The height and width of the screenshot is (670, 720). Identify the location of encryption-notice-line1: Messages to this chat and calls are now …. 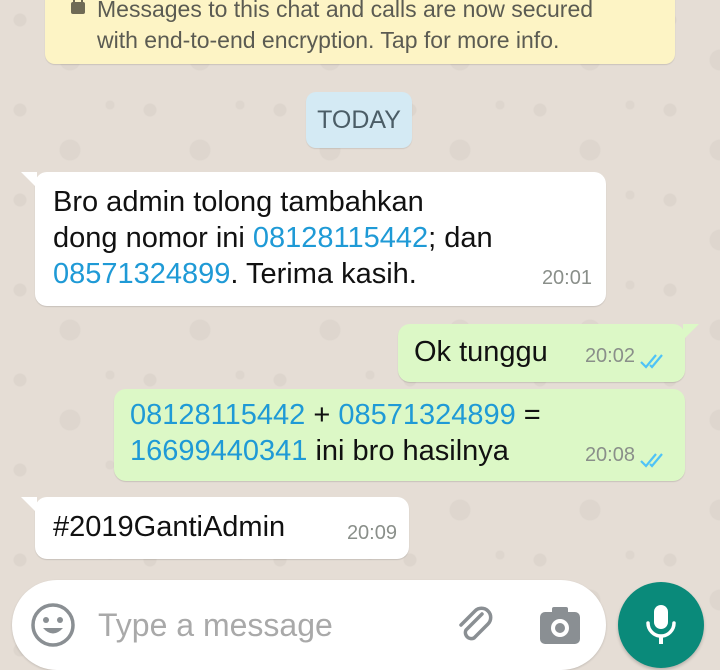
(345, 11).